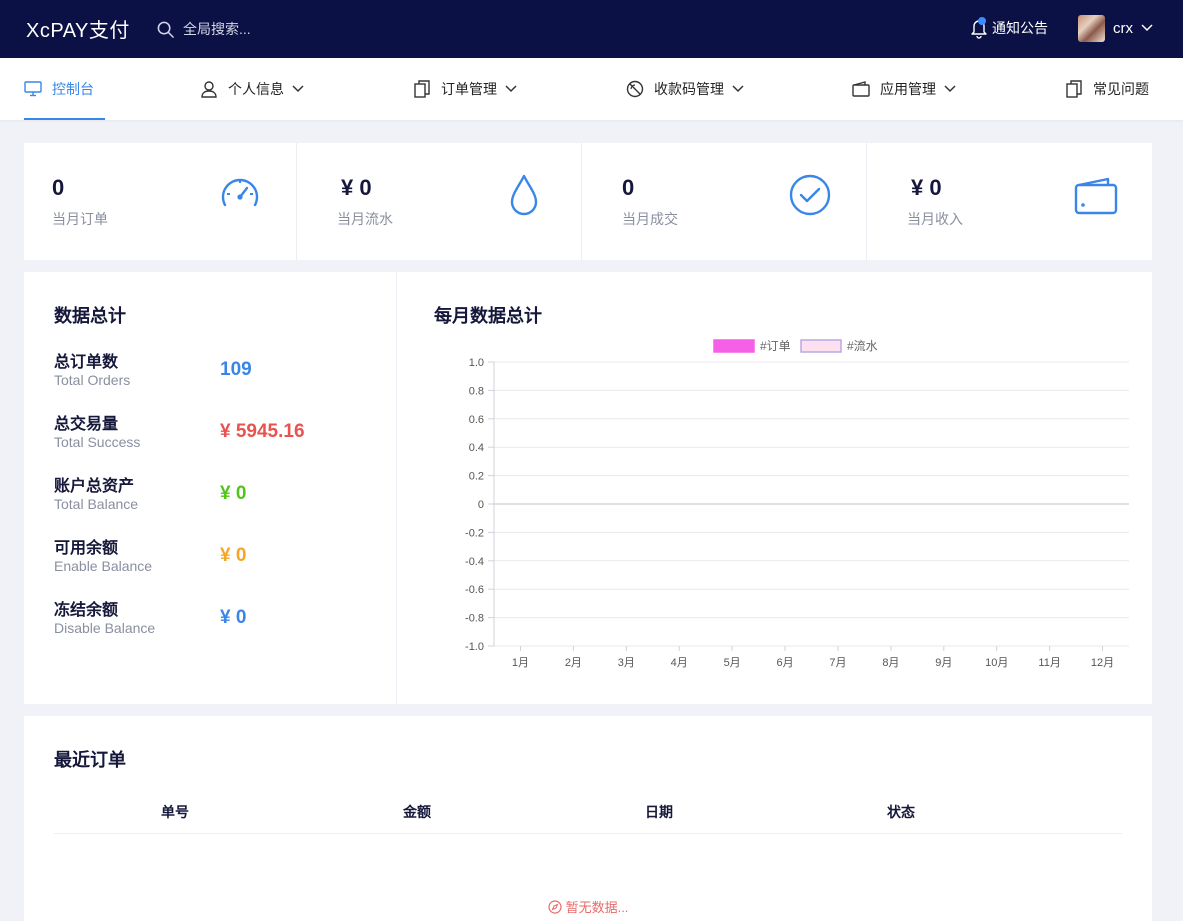 Image resolution: width=1183 pixels, height=921 pixels. Describe the element at coordinates (1115, 28) in the screenshot. I see `user-menu: crx` at that location.